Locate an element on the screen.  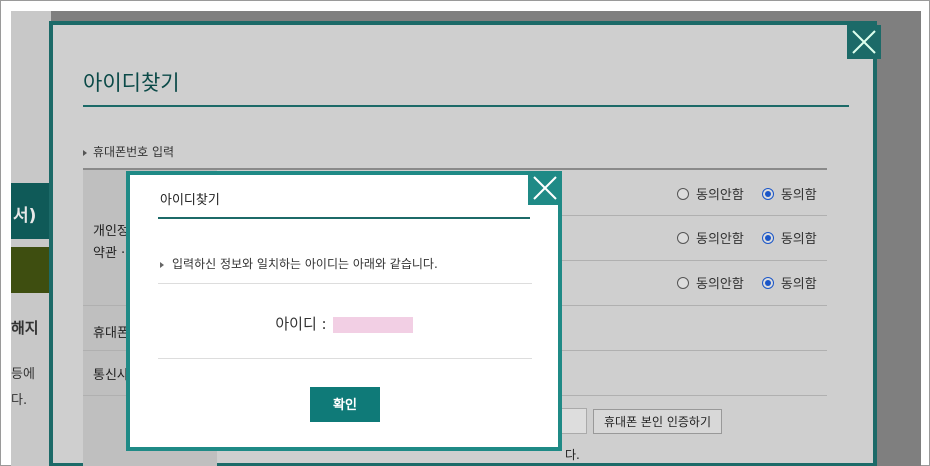
terms-label: 개인정 is located at coordinates (111, 231).